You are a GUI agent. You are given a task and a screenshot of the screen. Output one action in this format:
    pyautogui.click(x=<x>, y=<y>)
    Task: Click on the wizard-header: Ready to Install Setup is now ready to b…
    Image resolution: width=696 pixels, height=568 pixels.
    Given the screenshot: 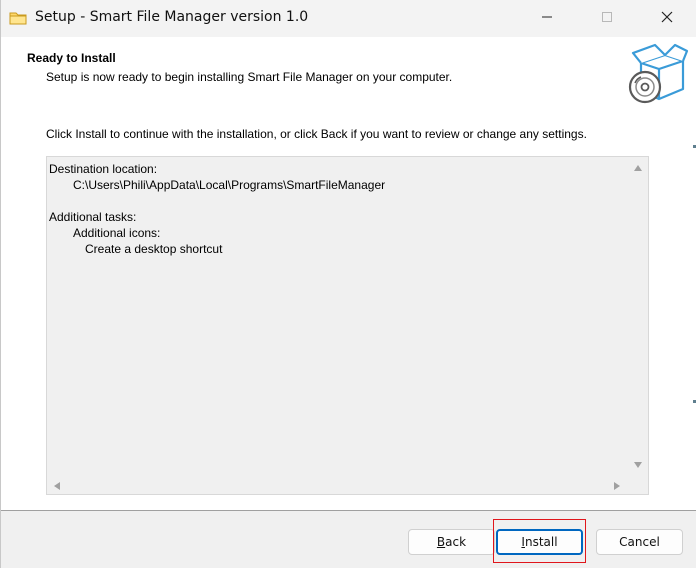 What is the action you would take?
    pyautogui.click(x=348, y=74)
    